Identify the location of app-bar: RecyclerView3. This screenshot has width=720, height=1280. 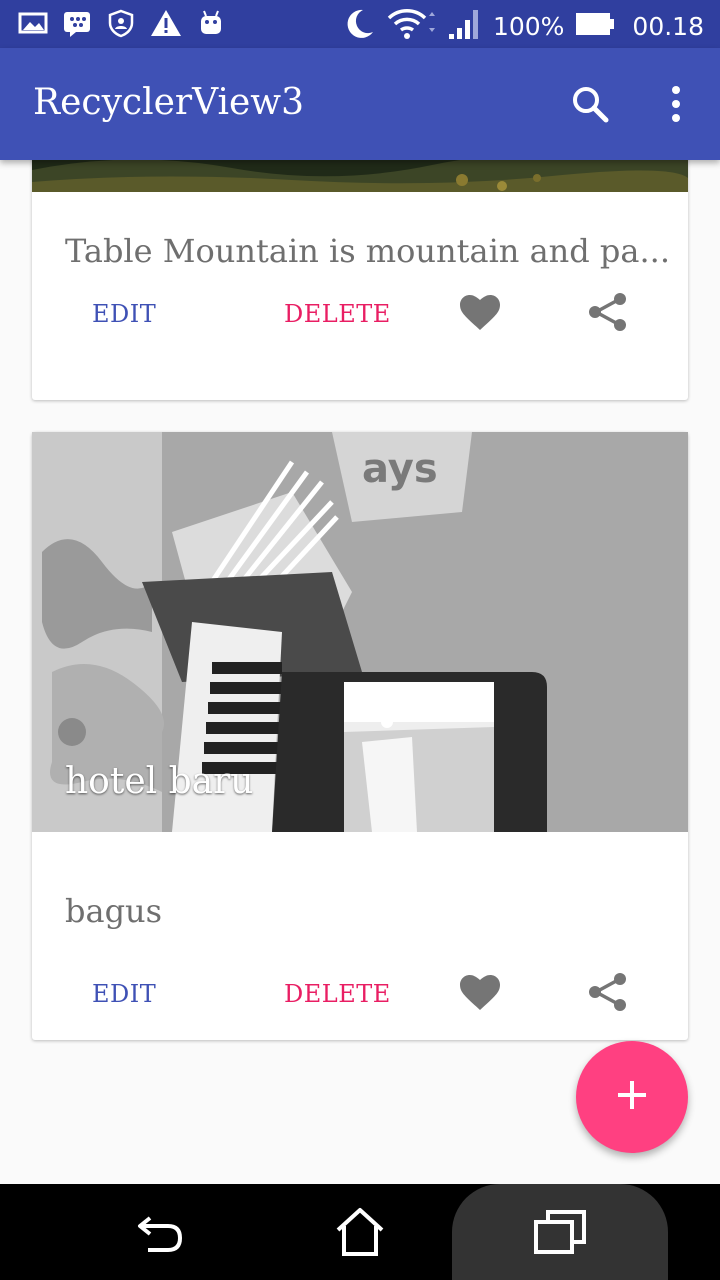
(360, 104).